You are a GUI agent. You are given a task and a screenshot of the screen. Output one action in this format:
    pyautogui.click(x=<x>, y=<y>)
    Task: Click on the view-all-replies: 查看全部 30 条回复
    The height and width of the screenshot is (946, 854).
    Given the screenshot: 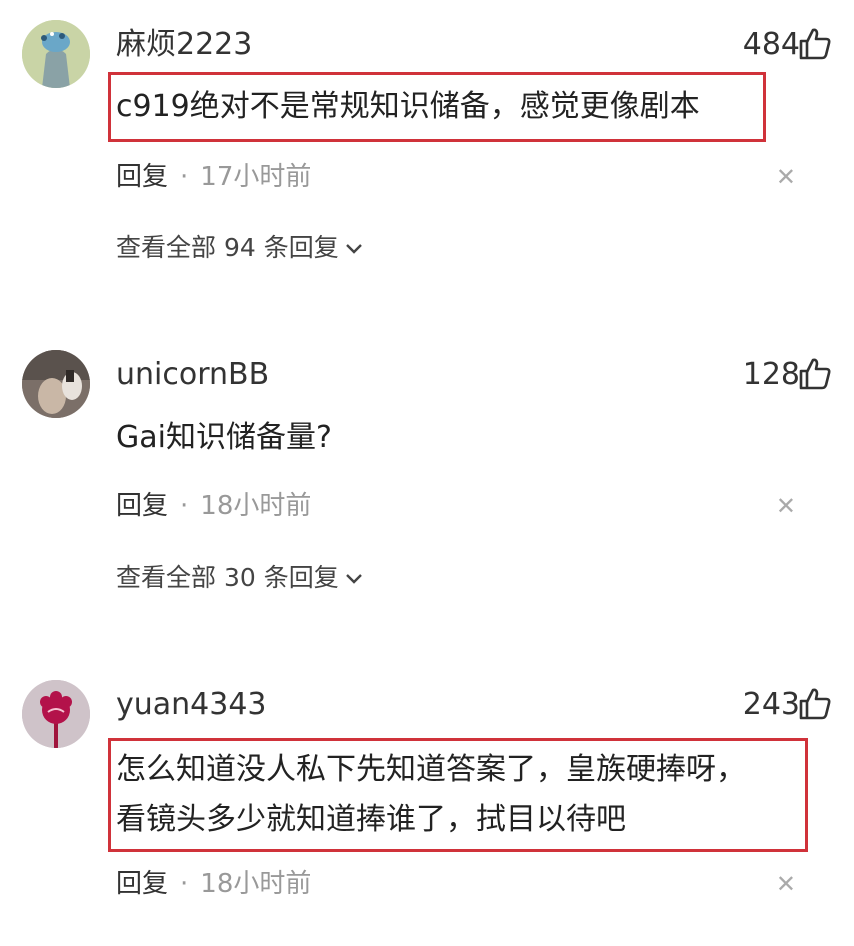 What is the action you would take?
    pyautogui.click(x=239, y=578)
    